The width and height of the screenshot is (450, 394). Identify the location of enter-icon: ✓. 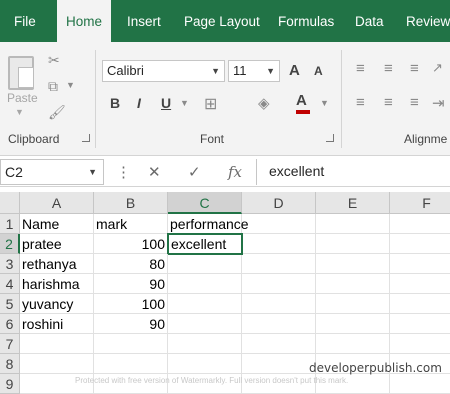
(194, 172).